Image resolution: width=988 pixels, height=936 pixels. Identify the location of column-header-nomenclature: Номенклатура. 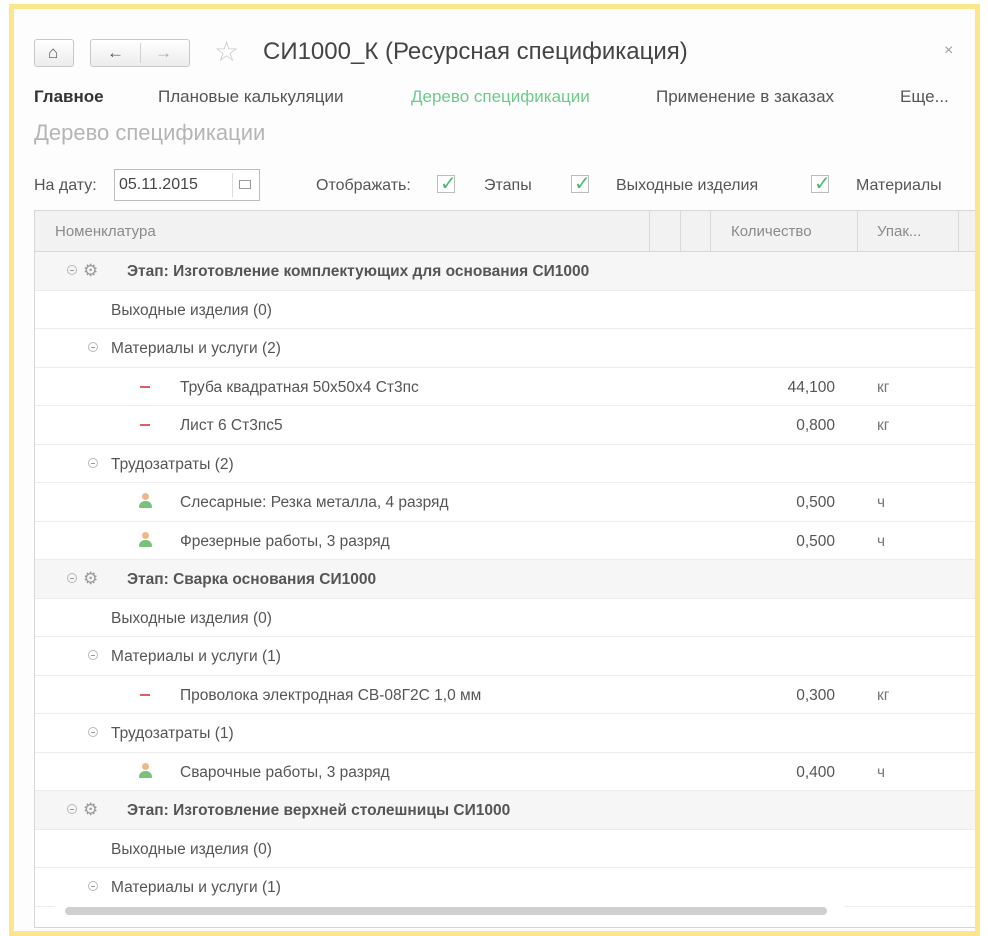
(105, 231).